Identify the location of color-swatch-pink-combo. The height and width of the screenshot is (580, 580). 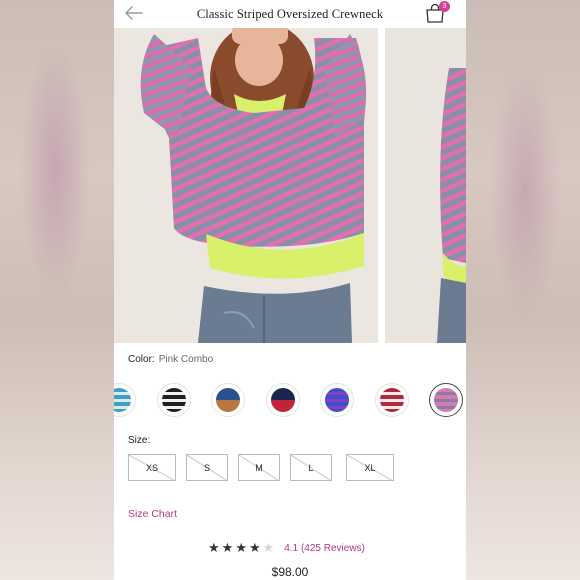
(446, 400).